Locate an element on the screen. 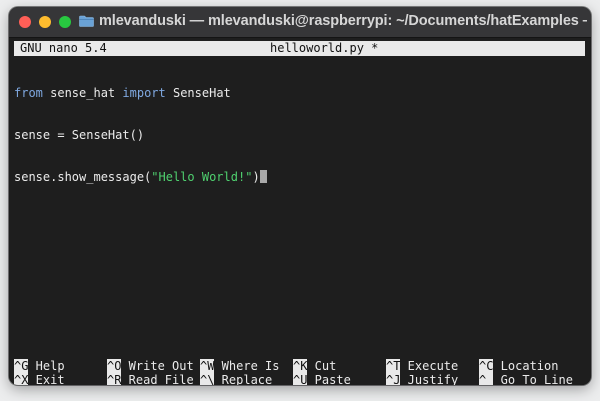 The width and height of the screenshot is (600, 401). shortcut-label: Help is located at coordinates (46, 366).